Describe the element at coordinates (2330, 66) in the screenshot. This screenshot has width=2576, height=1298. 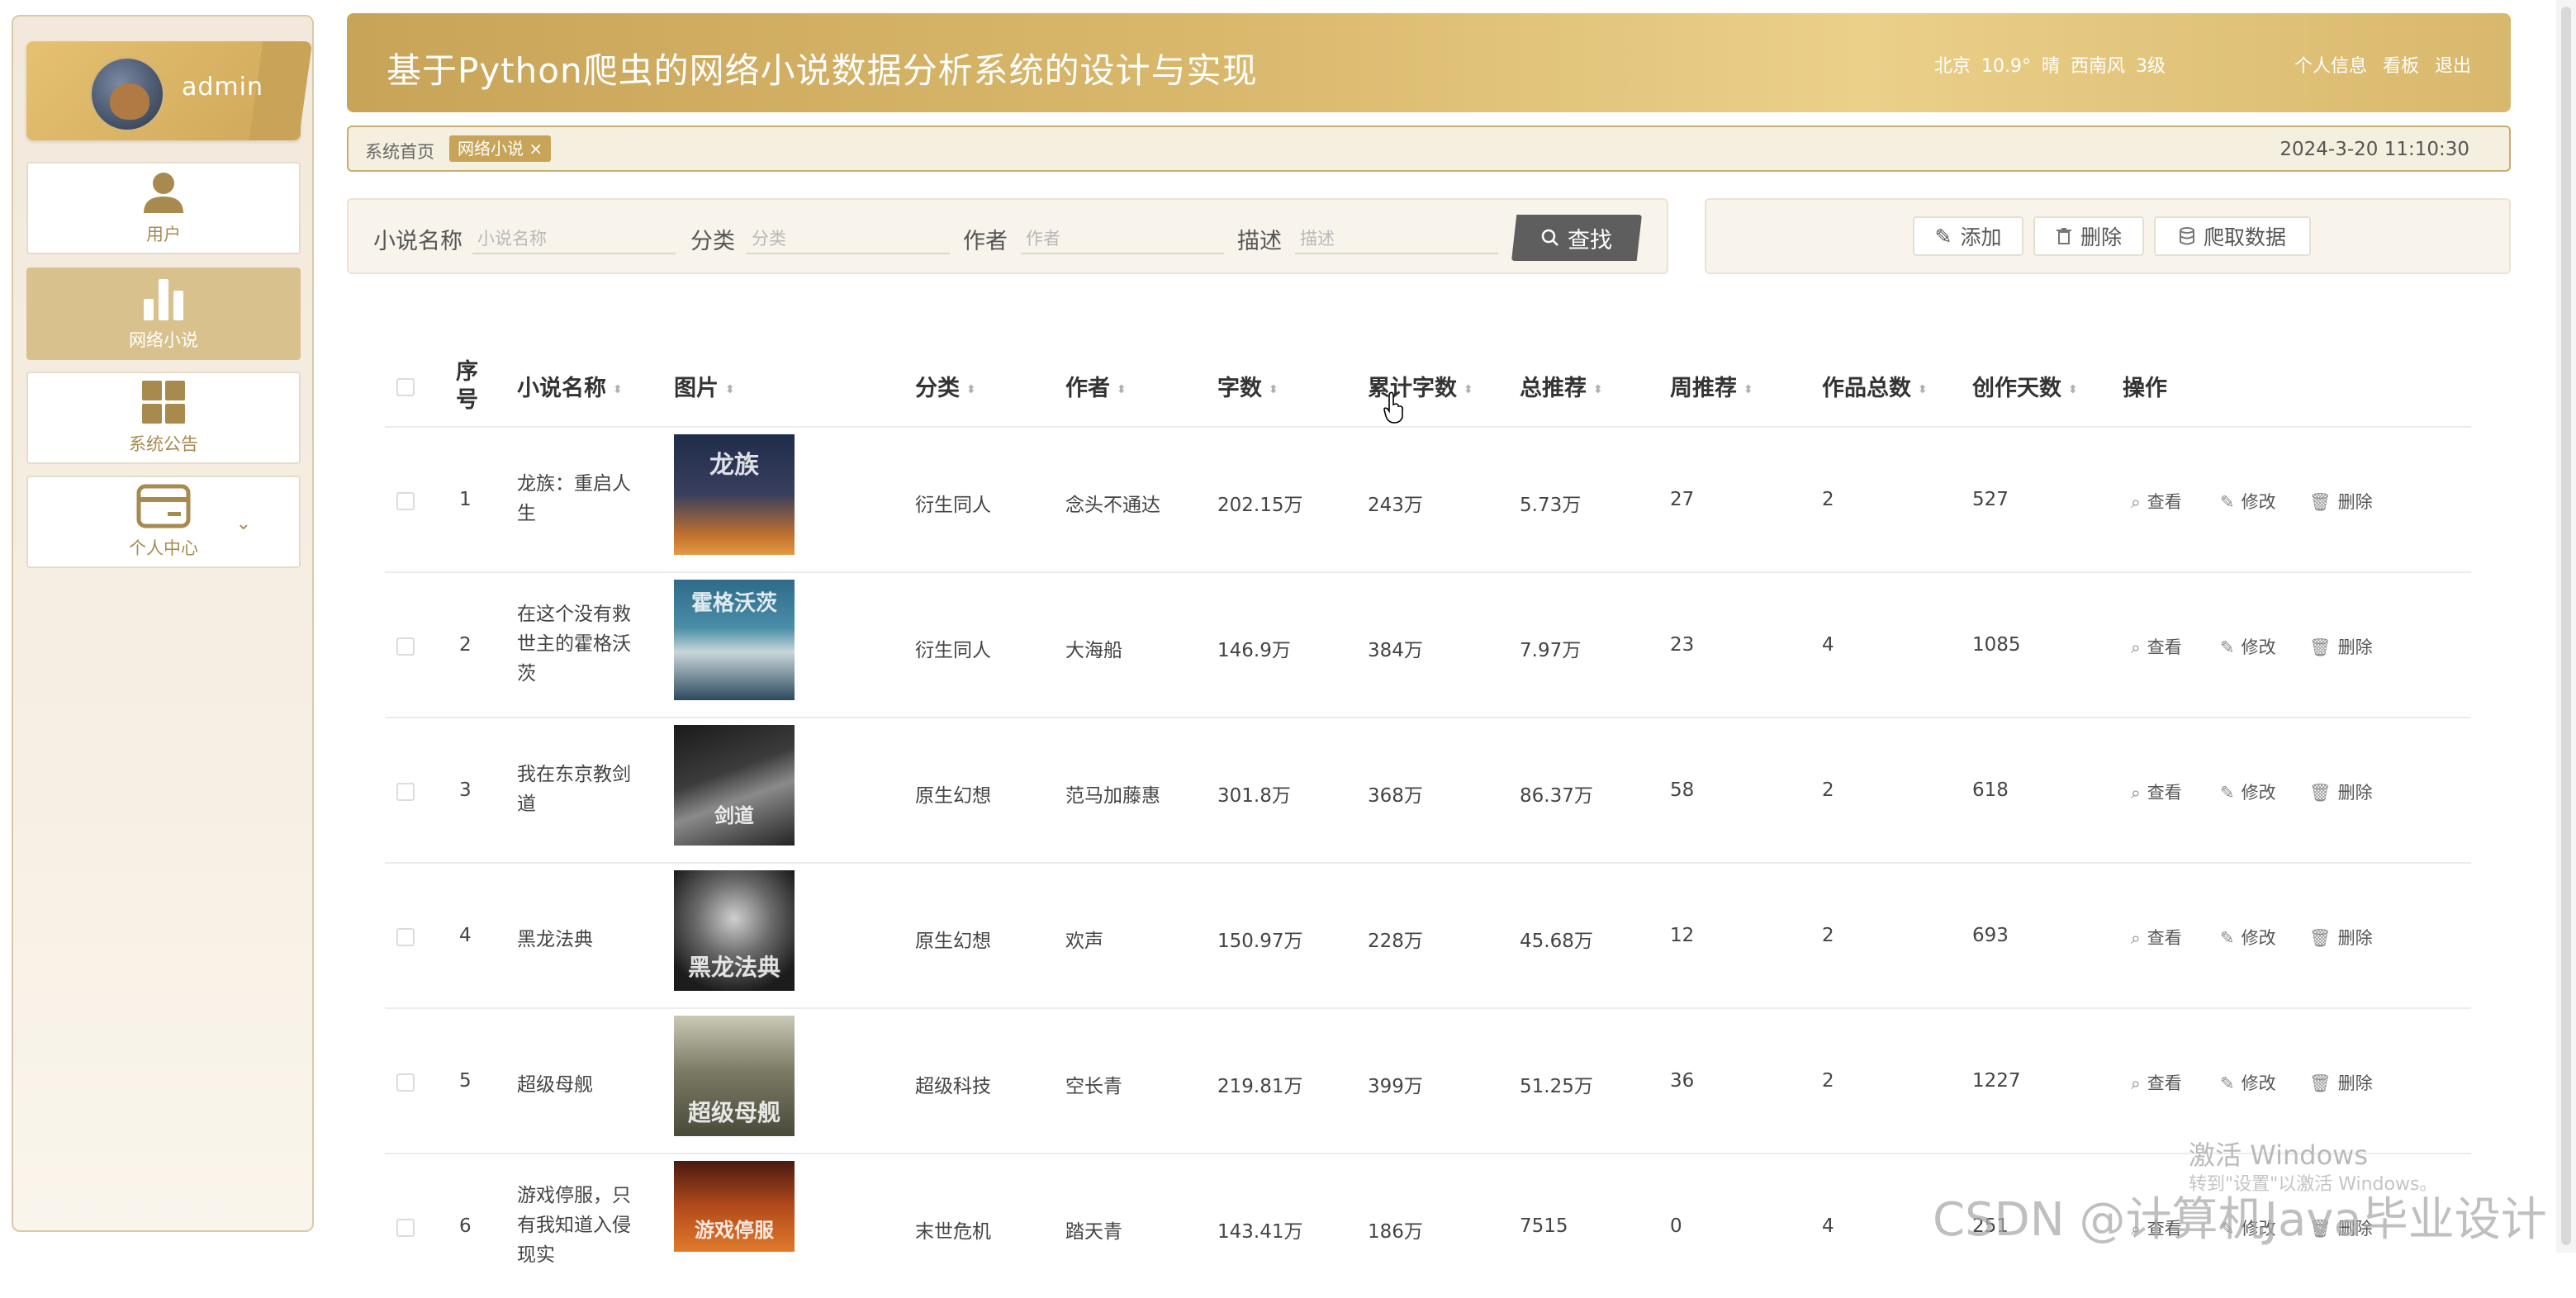
I see `profile-link: 个人信息` at that location.